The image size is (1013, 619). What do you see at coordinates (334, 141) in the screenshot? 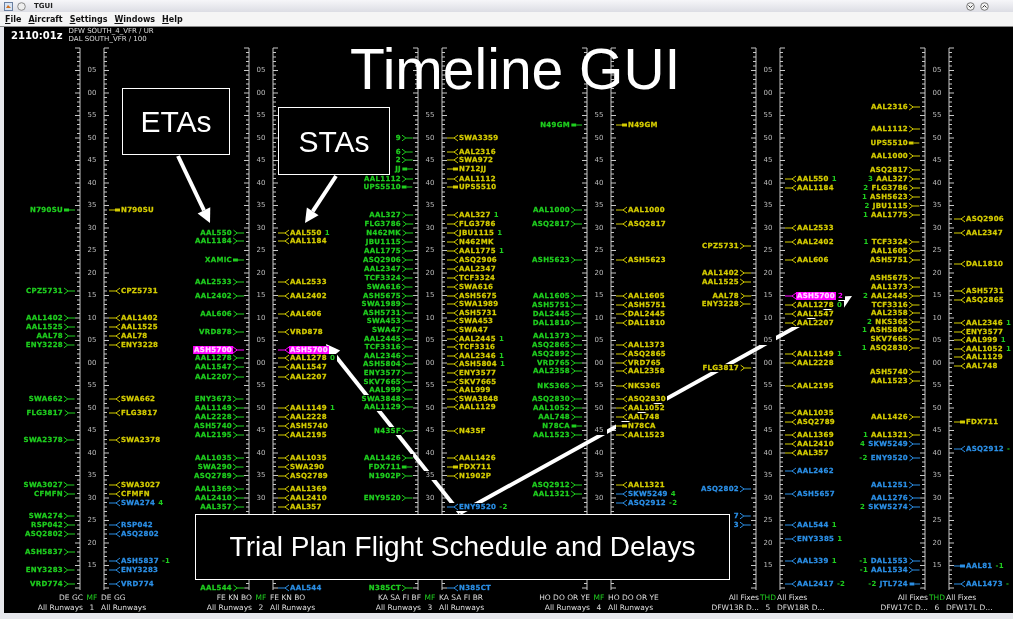
I see `callout-label: STAs` at bounding box center [334, 141].